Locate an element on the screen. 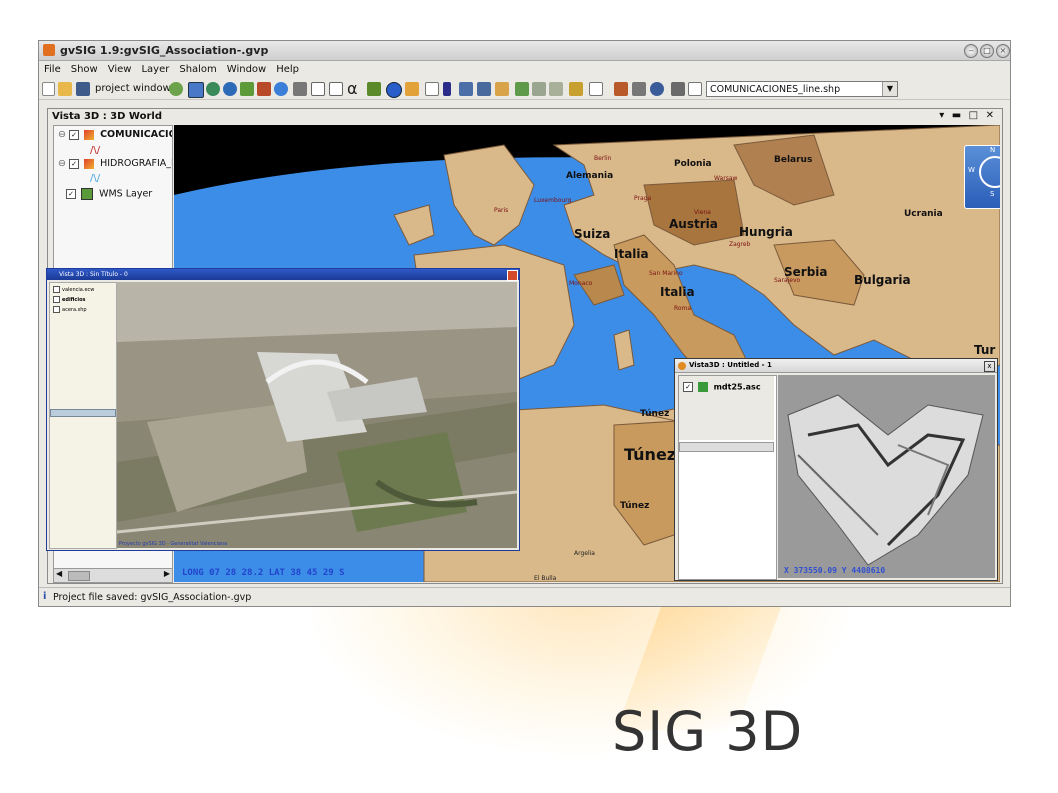 This screenshot has height=793, width=1058. compass-rose-icon is located at coordinates (989, 172).